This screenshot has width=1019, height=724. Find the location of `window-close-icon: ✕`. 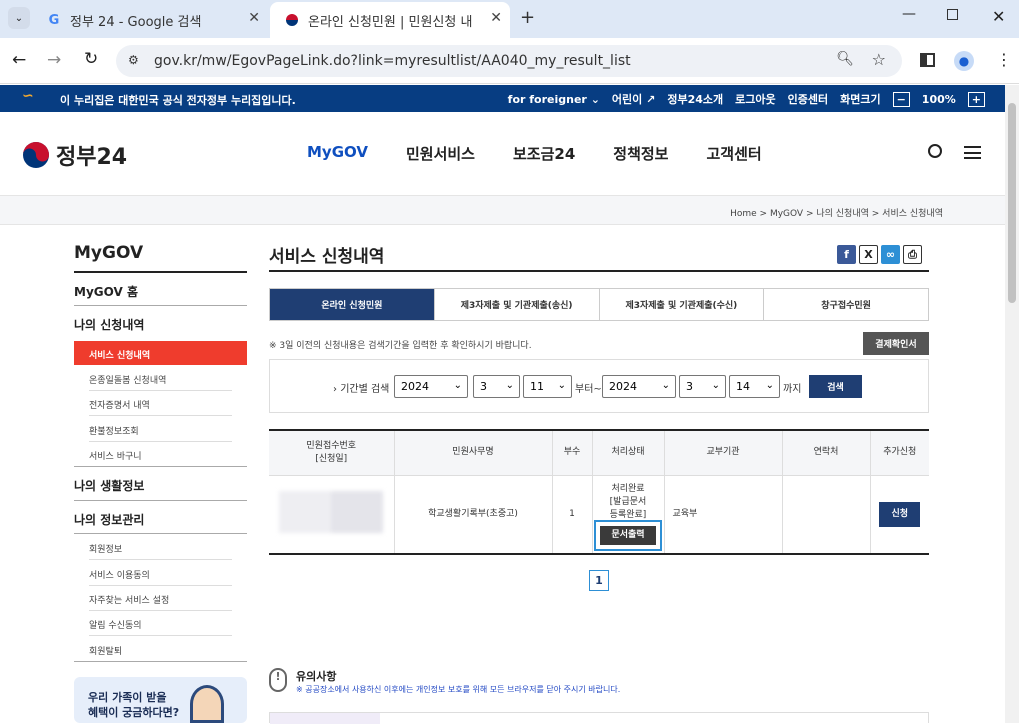

window-close-icon: ✕ is located at coordinates (998, 16).